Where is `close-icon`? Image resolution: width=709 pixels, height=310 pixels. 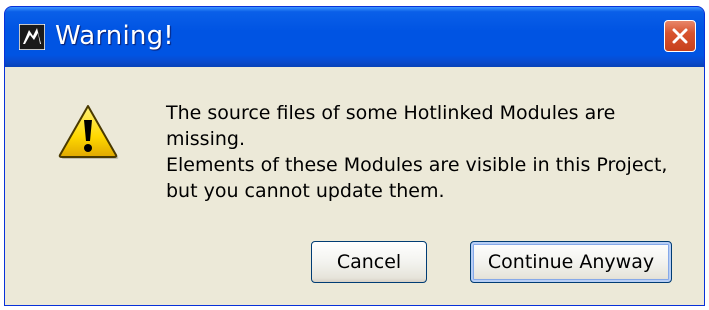 close-icon is located at coordinates (680, 36).